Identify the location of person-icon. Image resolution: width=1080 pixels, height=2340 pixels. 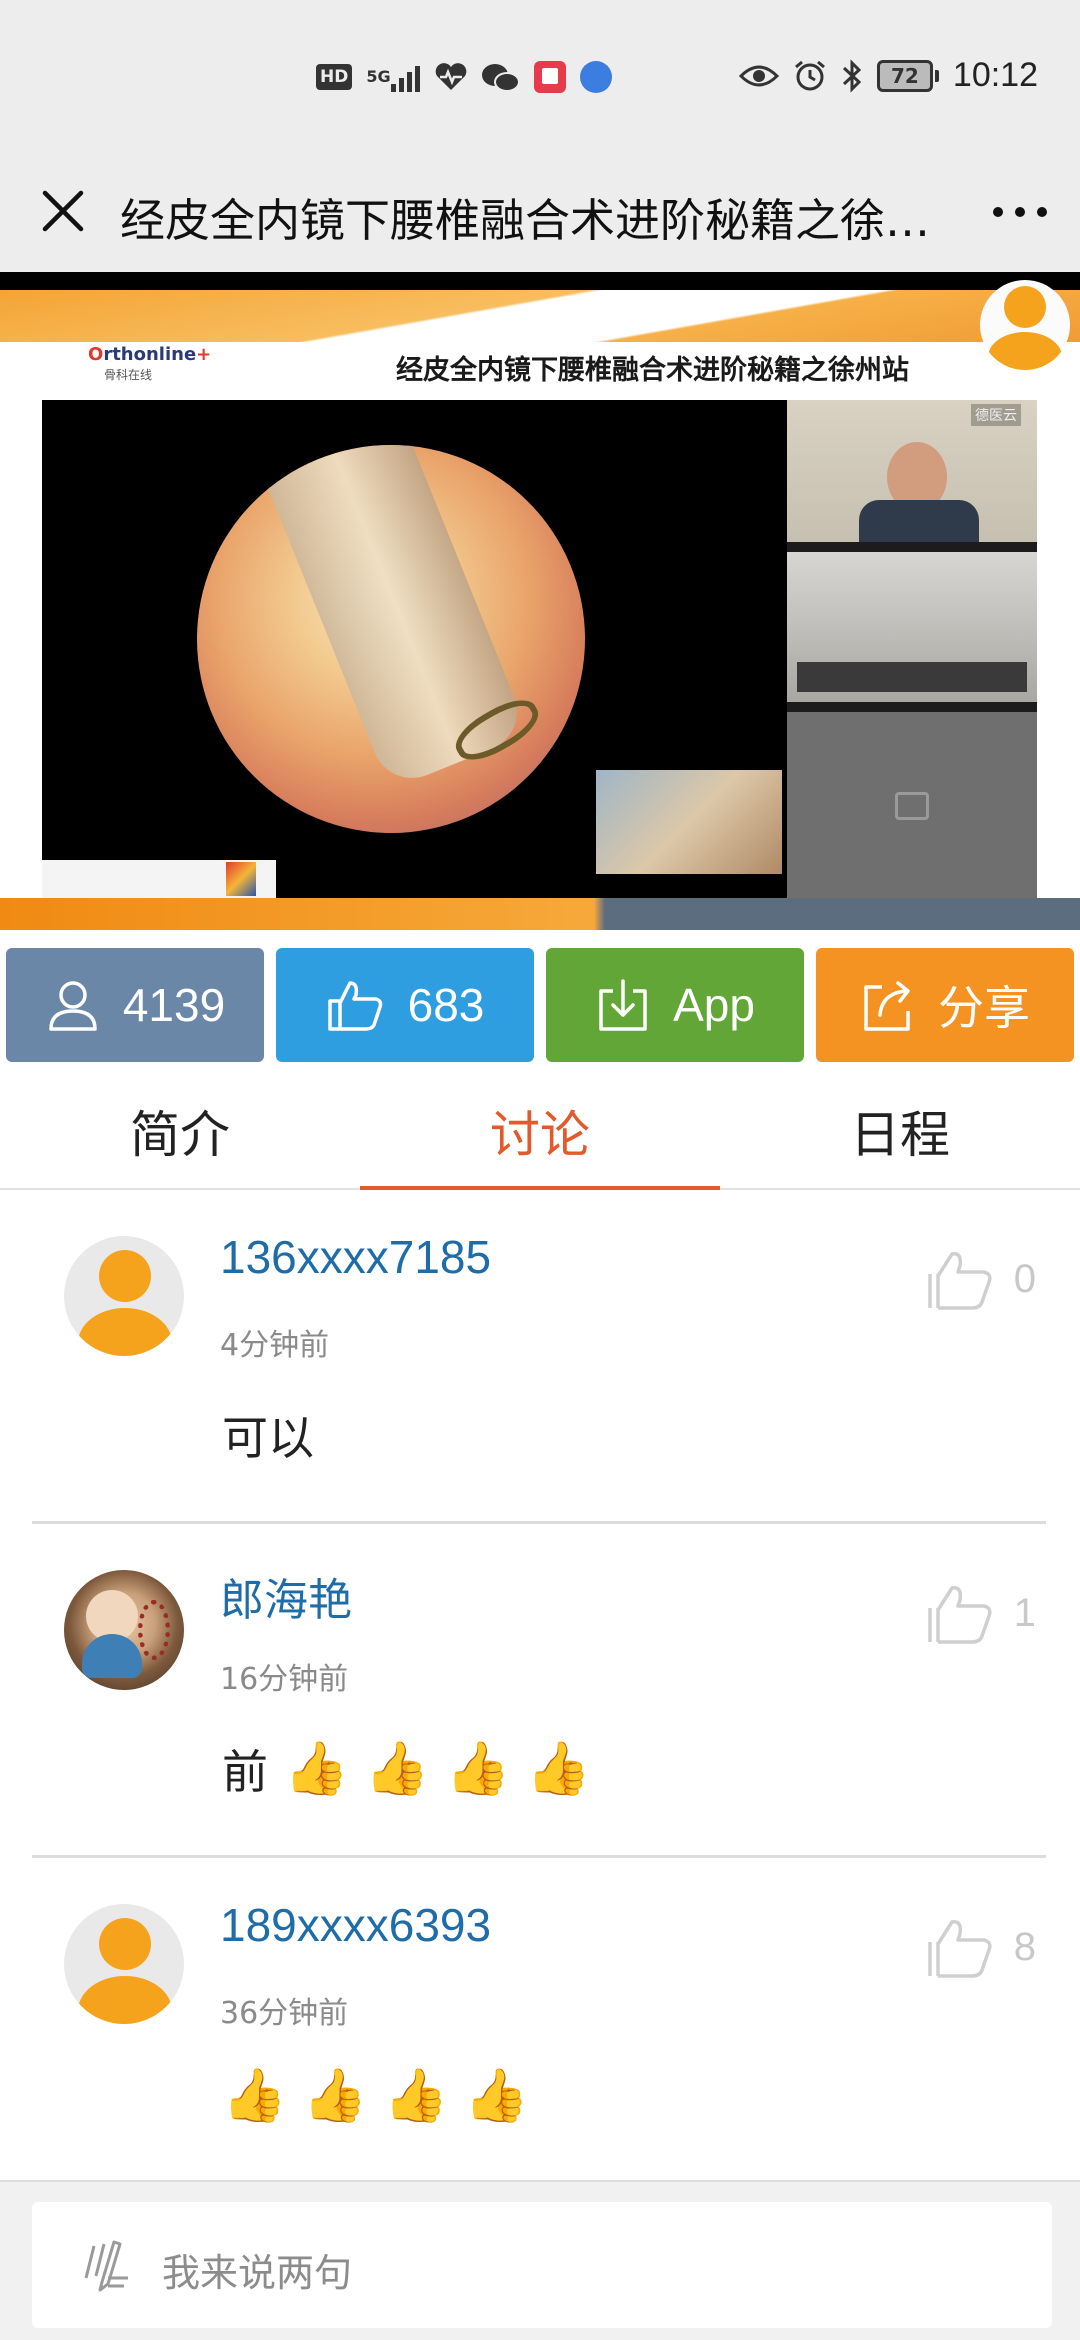
(73, 1006).